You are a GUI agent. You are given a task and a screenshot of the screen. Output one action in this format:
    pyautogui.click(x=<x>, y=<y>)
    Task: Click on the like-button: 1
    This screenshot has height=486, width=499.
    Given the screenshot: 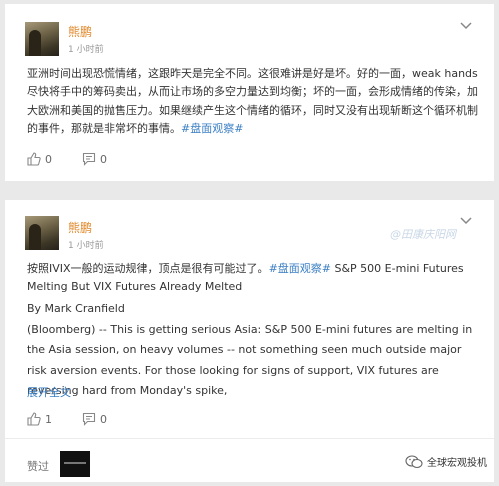 What is the action you would take?
    pyautogui.click(x=39, y=419)
    